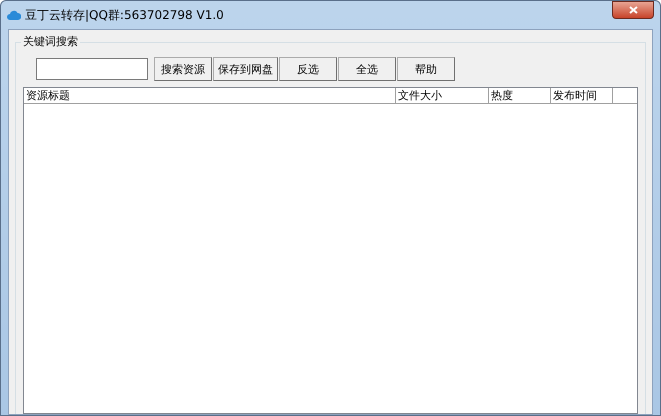  Describe the element at coordinates (183, 69) in the screenshot. I see `toolbar-button: 搜索资源` at that location.